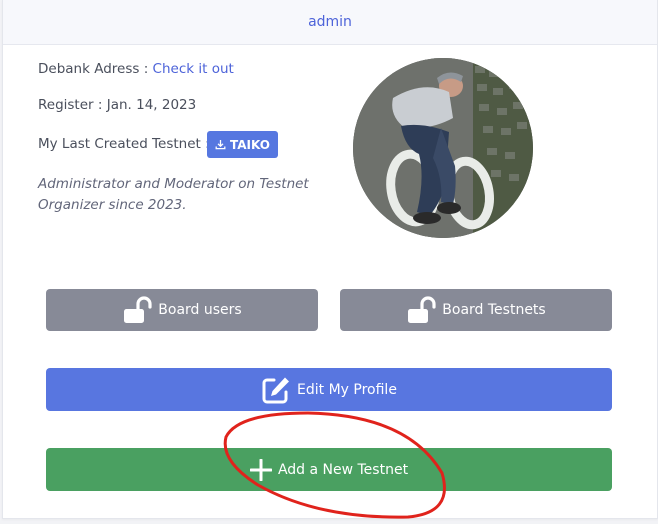 The width and height of the screenshot is (658, 524). I want to click on page-title: admin, so click(330, 22).